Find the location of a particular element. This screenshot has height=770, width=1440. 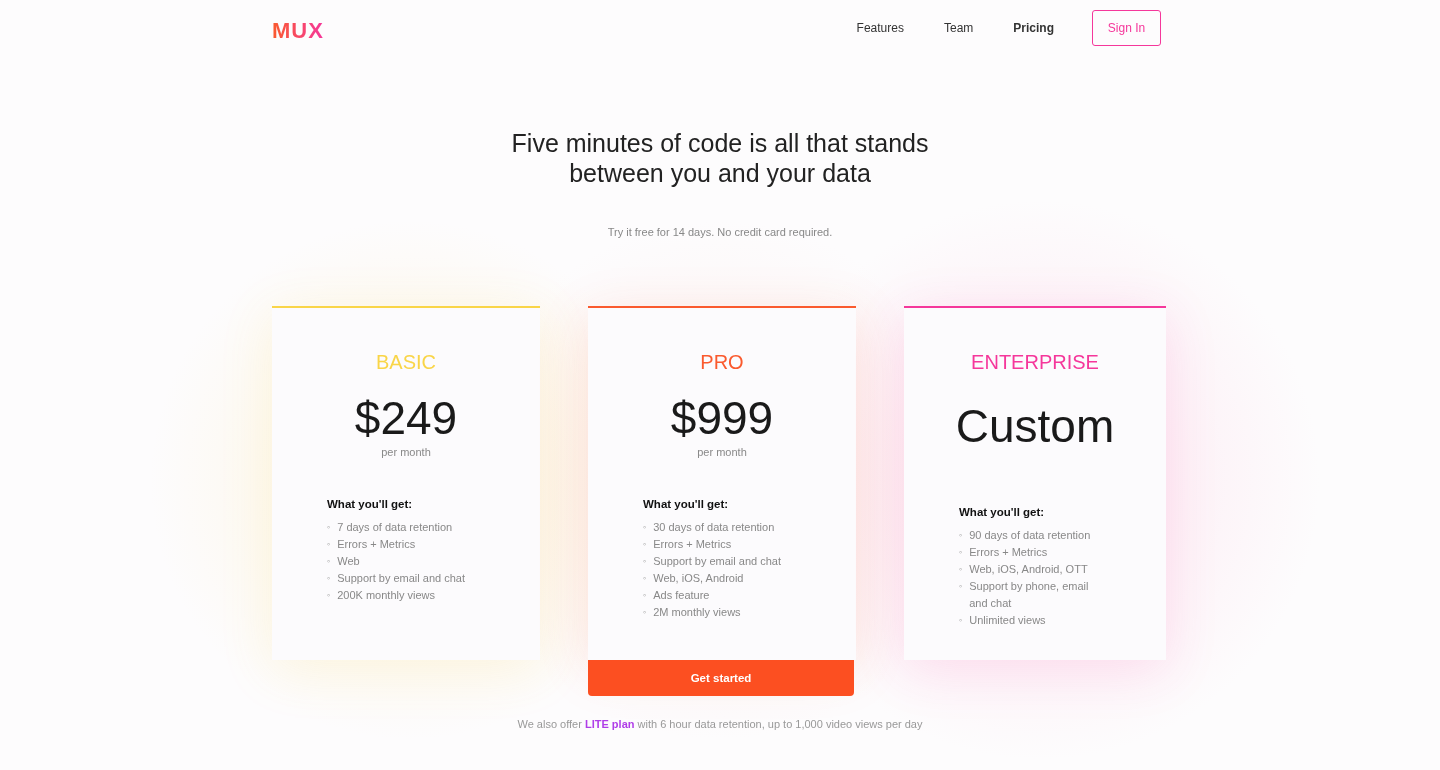

feature-item: 90 days of data retention is located at coordinates (1030, 535).